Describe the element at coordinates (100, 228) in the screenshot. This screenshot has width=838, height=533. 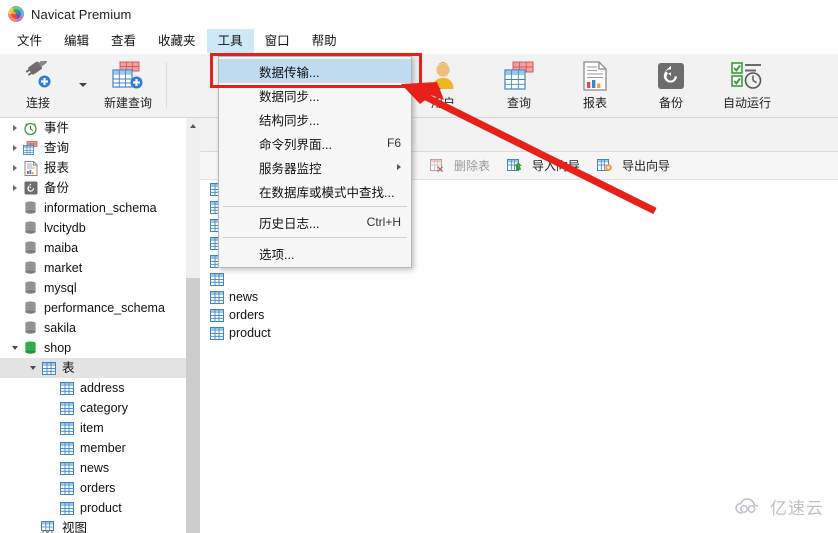
I see `tree-item-lvcitydb: lvcitydb` at that location.